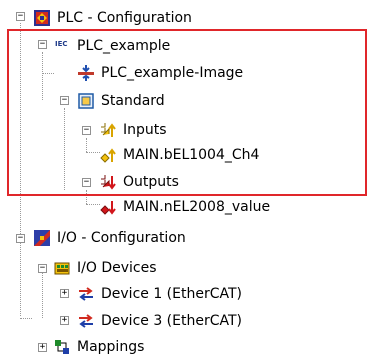 The width and height of the screenshot is (374, 360). I want to click on tree-item-label: Outputs, so click(151, 182).